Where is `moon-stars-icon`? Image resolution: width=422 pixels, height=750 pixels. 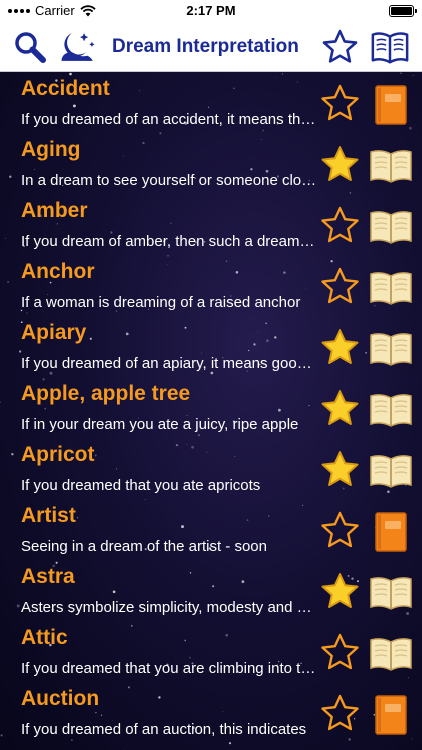
moon-stars-icon is located at coordinates (78, 47).